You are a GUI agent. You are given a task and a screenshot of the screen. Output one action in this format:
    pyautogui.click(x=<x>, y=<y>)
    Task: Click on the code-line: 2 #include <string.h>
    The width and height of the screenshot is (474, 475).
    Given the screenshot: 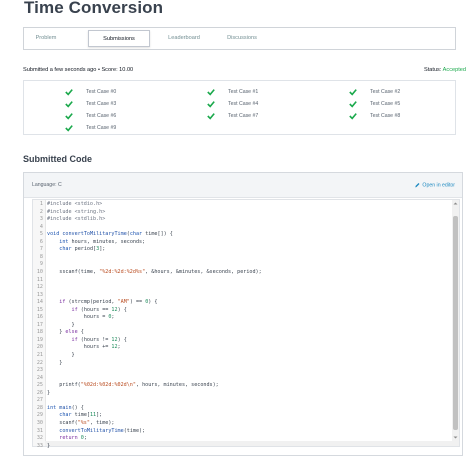 What is the action you would take?
    pyautogui.click(x=238, y=213)
    